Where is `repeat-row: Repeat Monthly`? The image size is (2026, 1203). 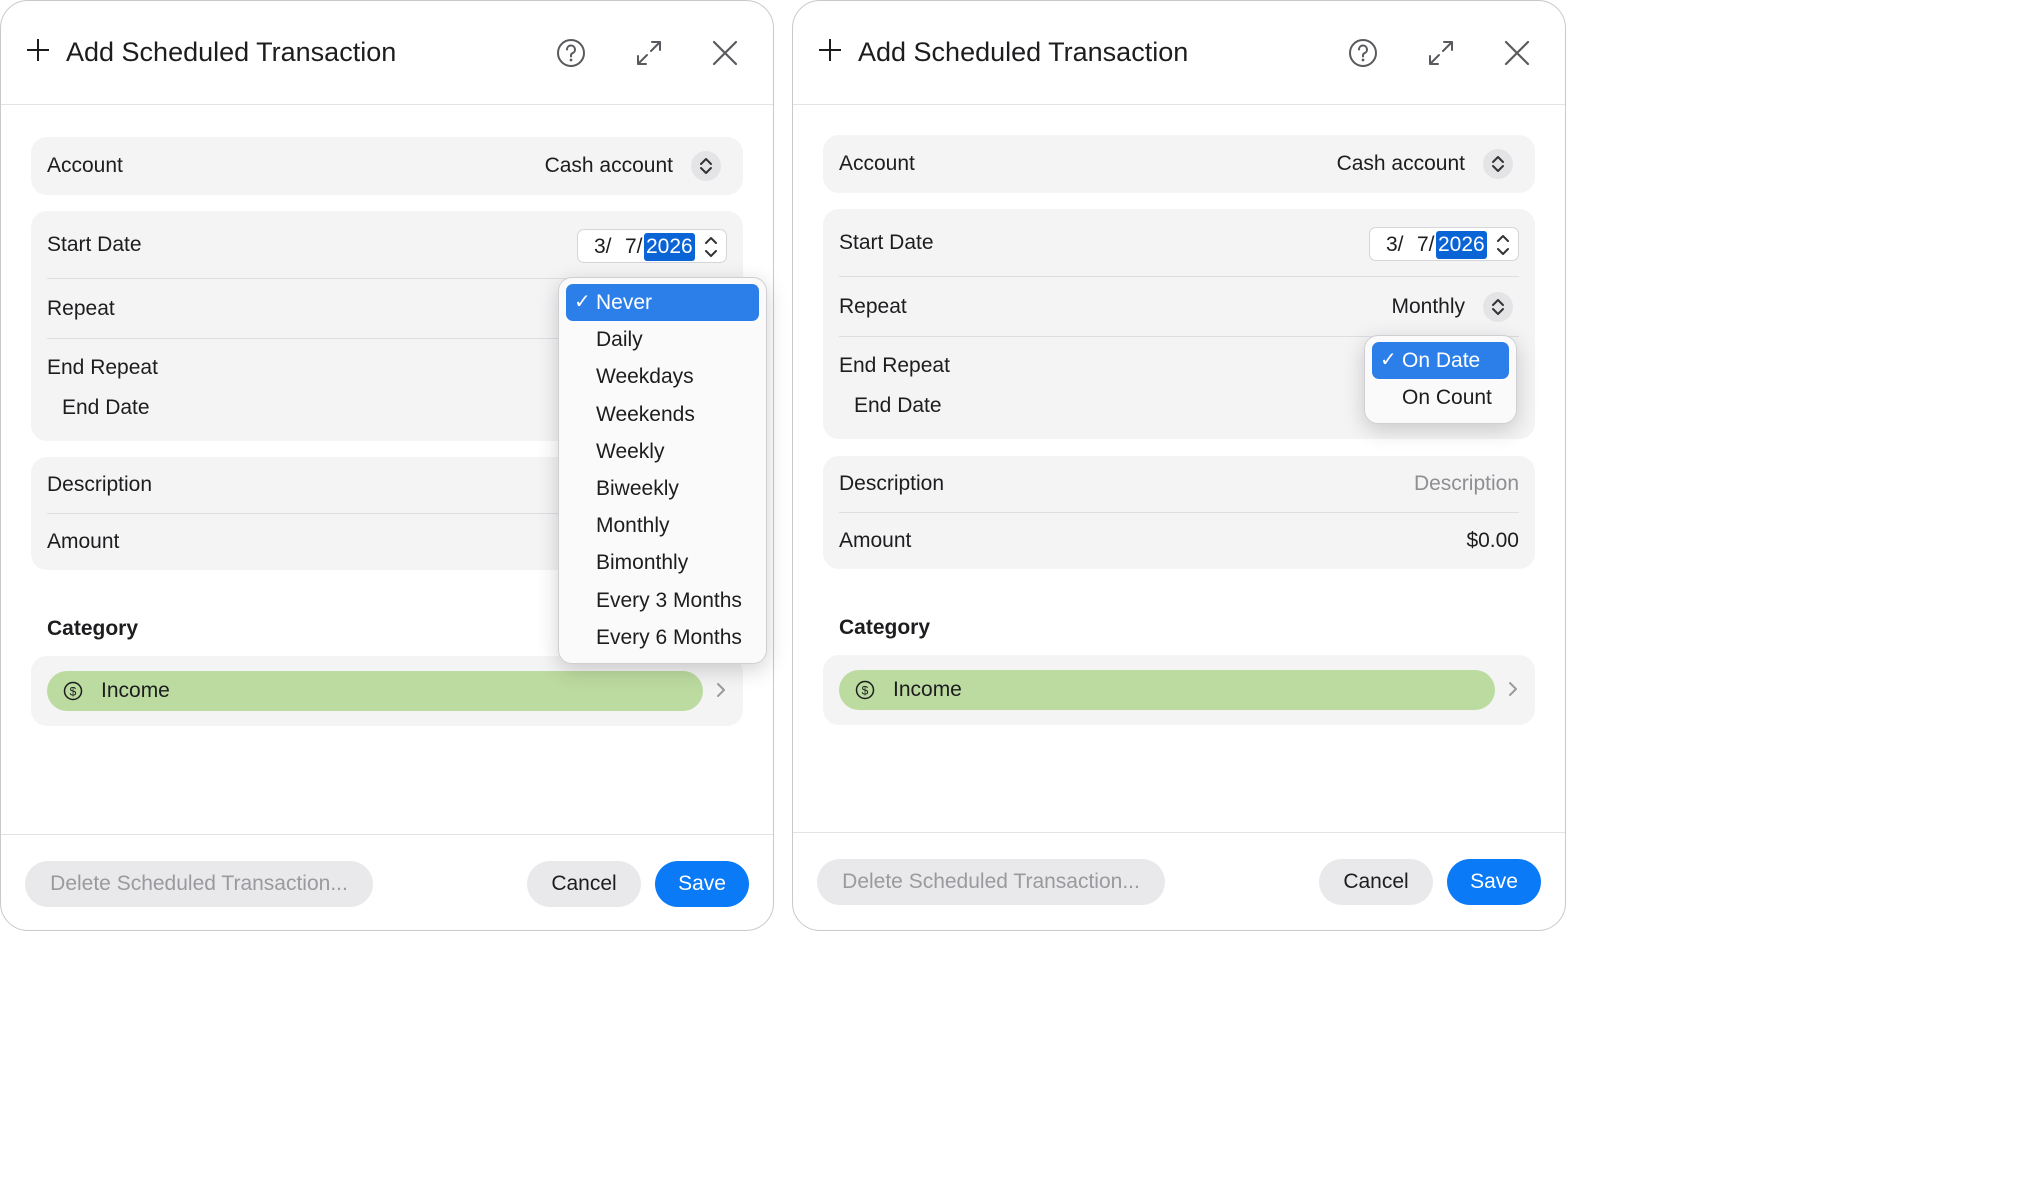
repeat-row: Repeat Monthly is located at coordinates (1179, 307).